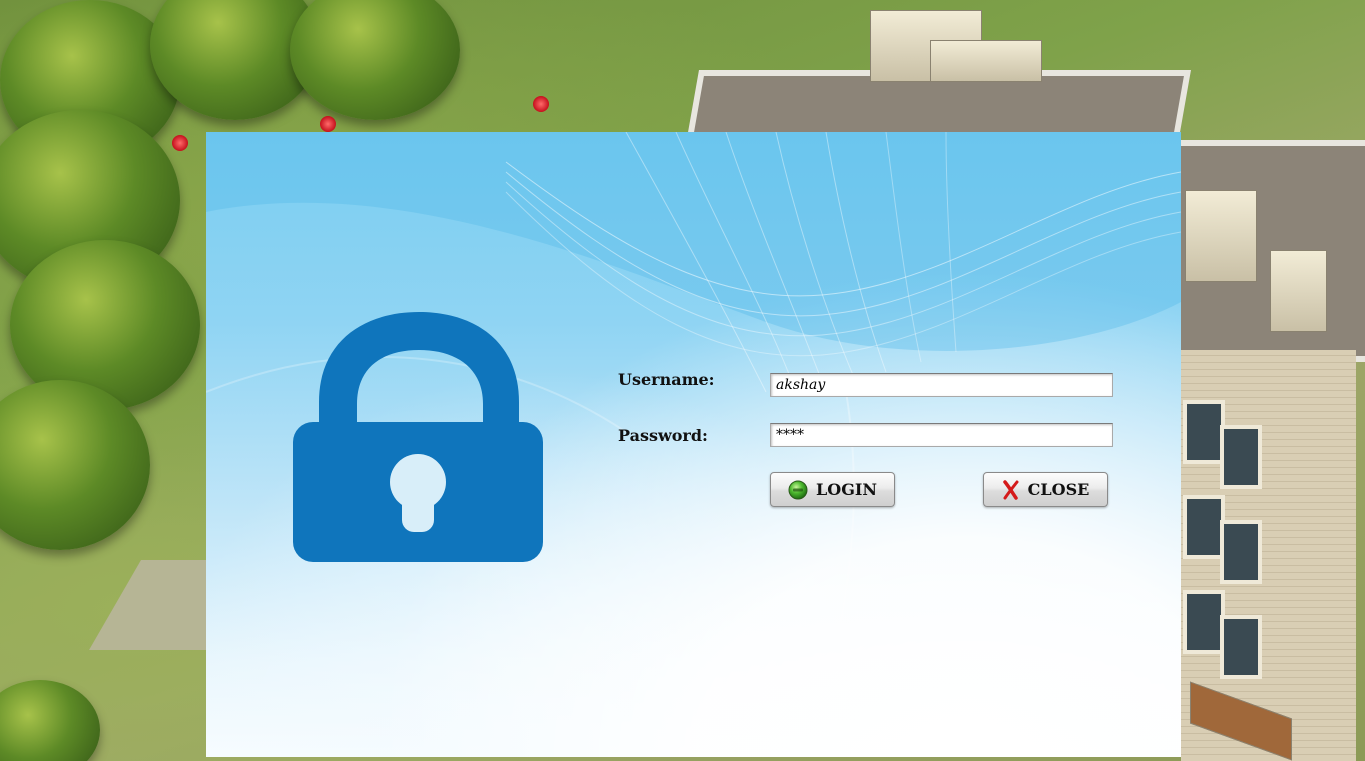 The width and height of the screenshot is (1365, 761). I want to click on padlock-icon, so click(418, 437).